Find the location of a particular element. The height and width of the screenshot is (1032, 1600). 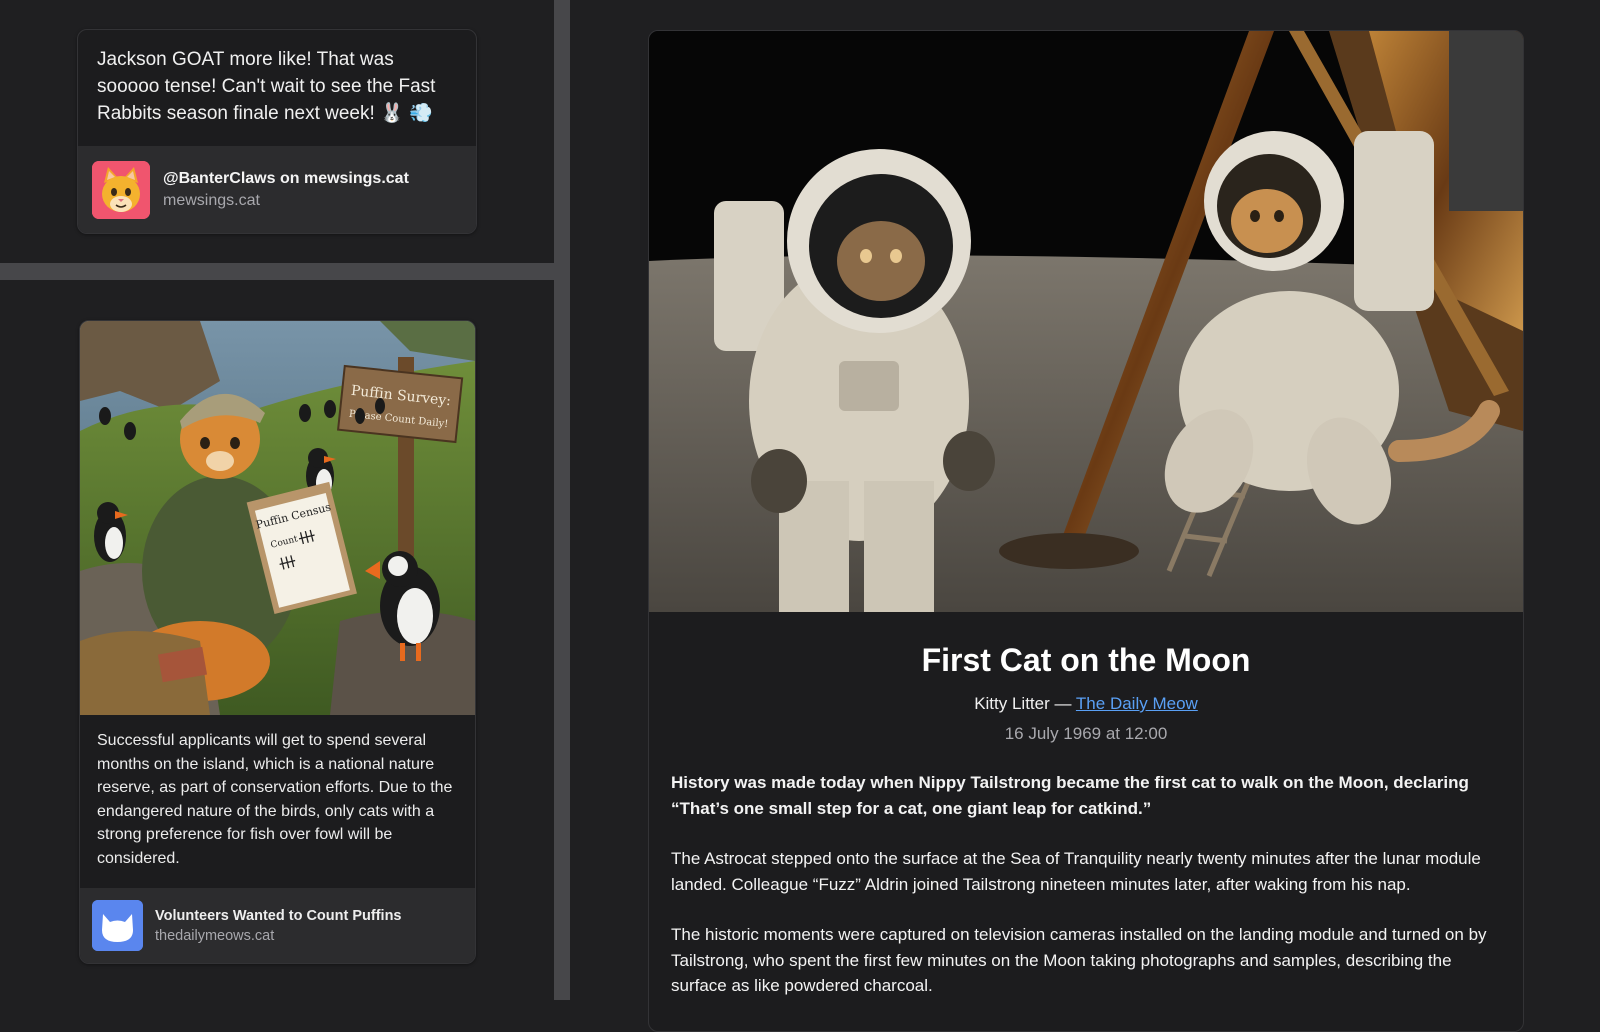

article-title: First Cat on the Moon is located at coordinates (1086, 660).